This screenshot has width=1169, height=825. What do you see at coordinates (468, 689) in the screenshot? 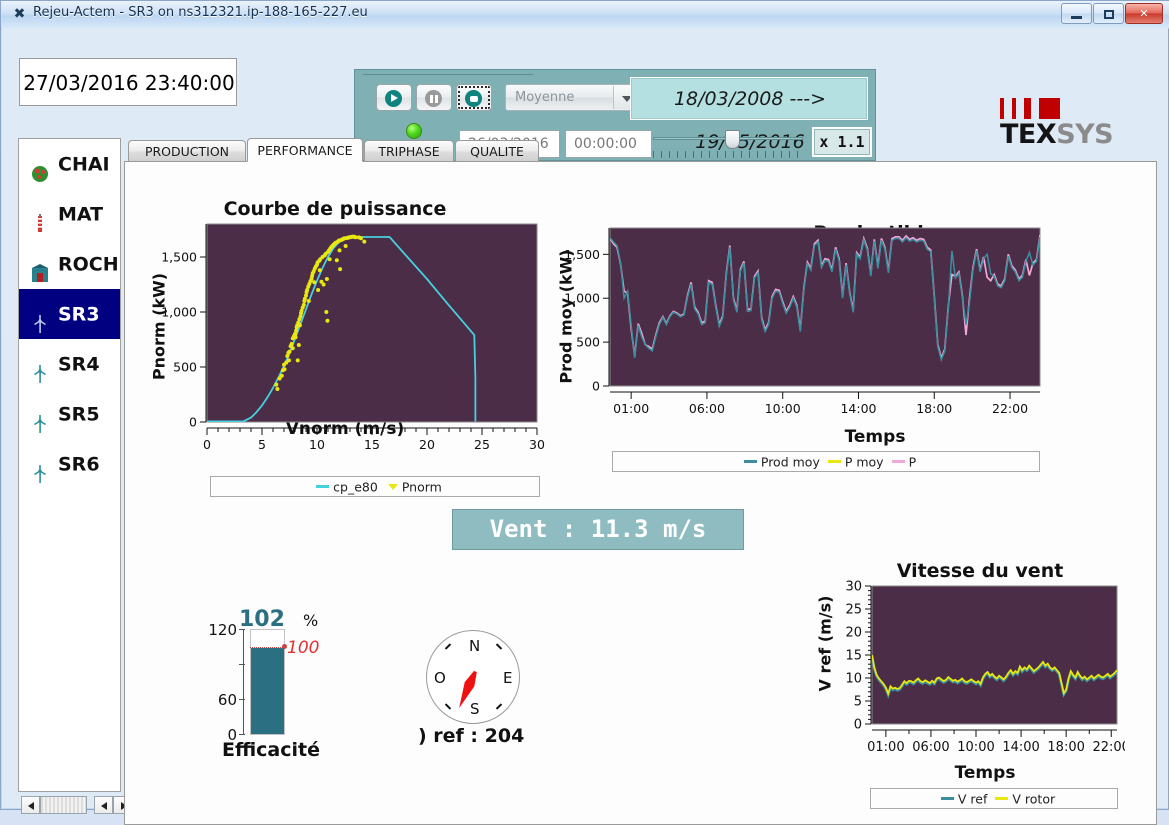
I see `compass-needle-icon` at bounding box center [468, 689].